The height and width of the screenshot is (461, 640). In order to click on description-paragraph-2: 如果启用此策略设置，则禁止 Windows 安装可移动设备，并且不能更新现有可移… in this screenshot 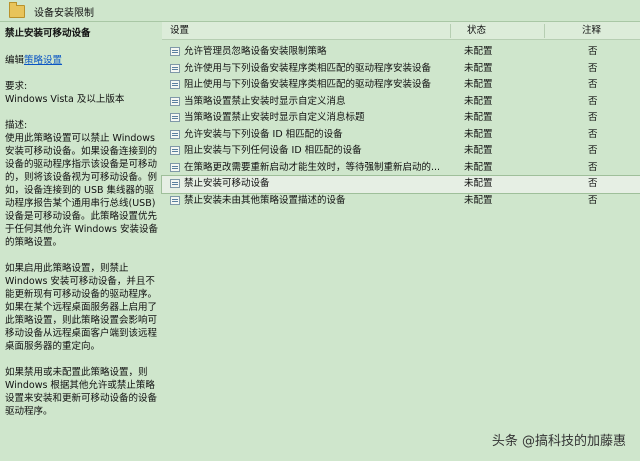, I will do `click(81, 307)`.